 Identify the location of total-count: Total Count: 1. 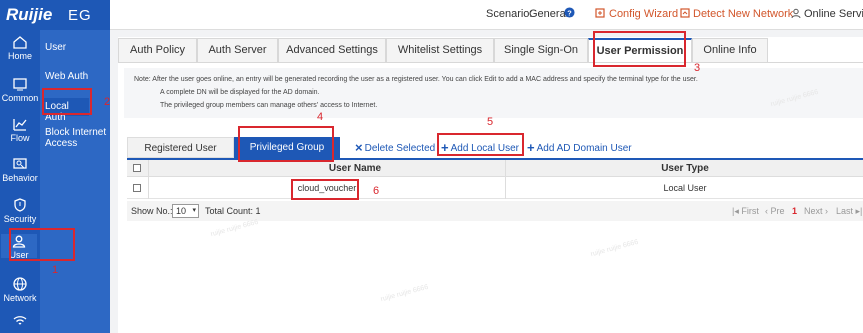
(233, 211).